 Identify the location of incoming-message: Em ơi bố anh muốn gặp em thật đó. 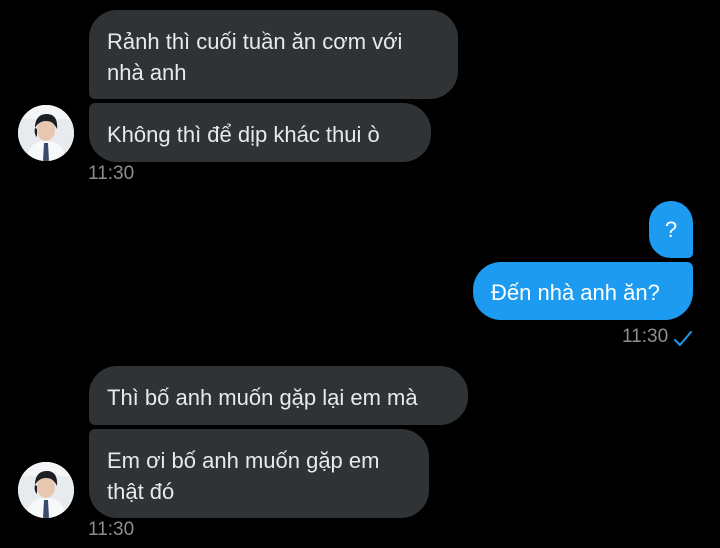
(259, 473).